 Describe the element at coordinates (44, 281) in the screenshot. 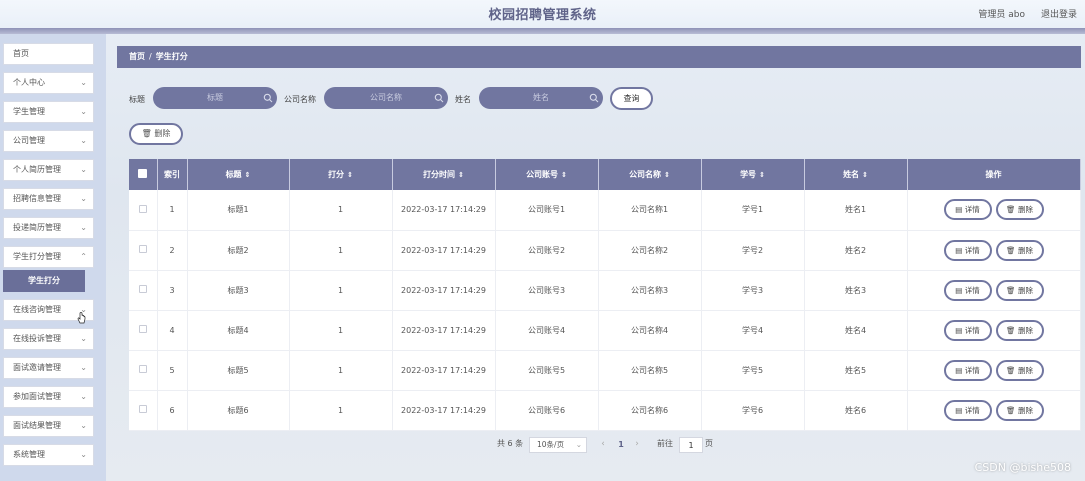

I see `sidebar-subitem-student-score: 学生打分` at that location.